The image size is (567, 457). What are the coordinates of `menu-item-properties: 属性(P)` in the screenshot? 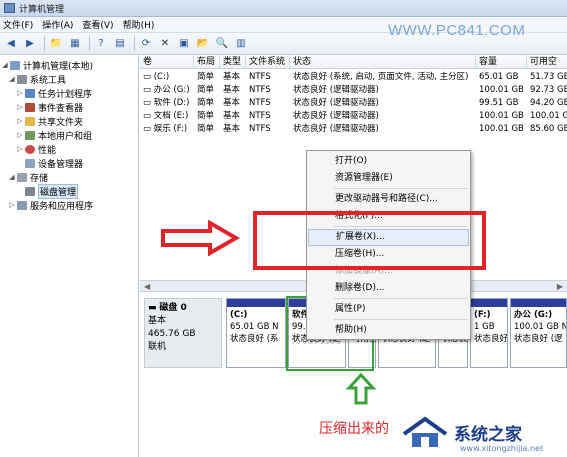 It's located at (388, 309).